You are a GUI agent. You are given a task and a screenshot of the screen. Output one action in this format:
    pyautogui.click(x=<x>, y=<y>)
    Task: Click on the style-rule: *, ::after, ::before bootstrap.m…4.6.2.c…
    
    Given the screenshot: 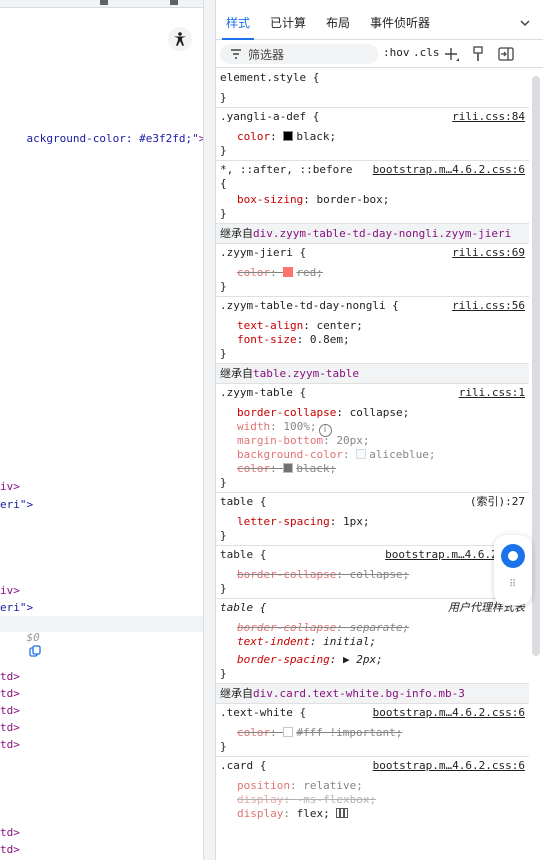 What is the action you would take?
    pyautogui.click(x=372, y=192)
    